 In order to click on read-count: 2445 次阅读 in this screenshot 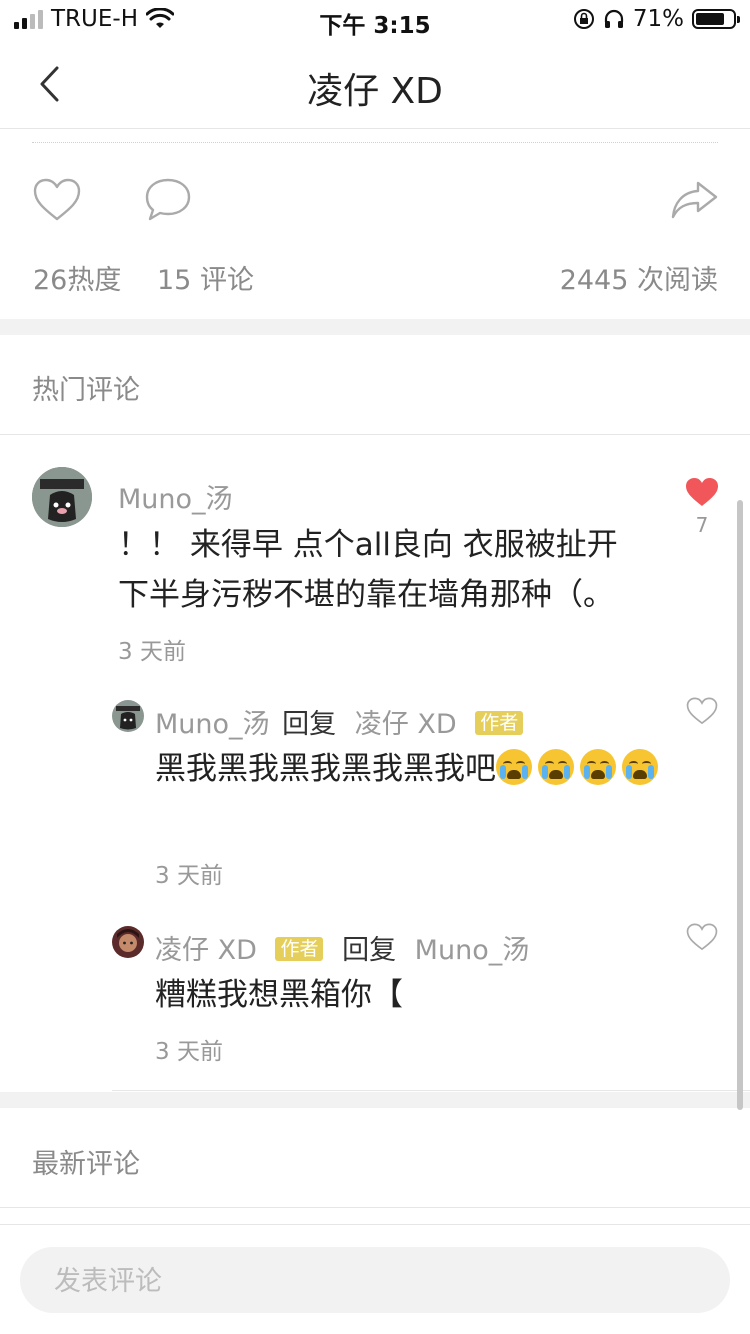, I will do `click(638, 280)`.